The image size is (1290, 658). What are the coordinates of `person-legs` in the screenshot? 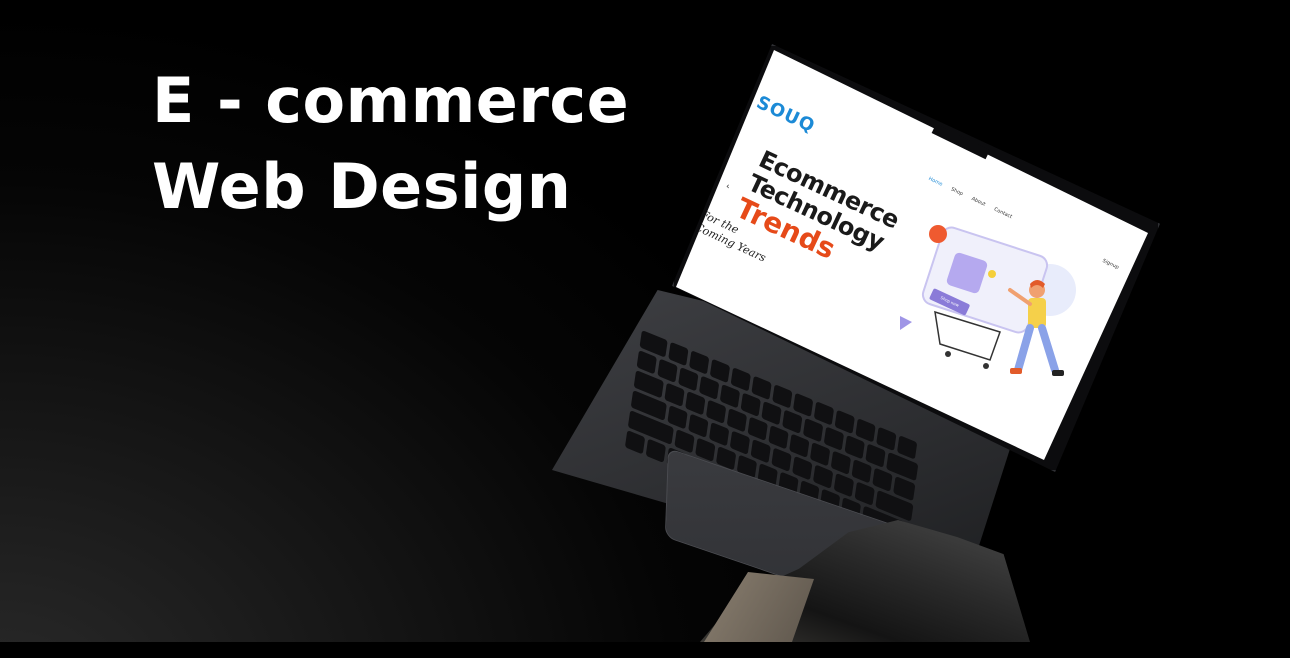 It's located at (1036, 349).